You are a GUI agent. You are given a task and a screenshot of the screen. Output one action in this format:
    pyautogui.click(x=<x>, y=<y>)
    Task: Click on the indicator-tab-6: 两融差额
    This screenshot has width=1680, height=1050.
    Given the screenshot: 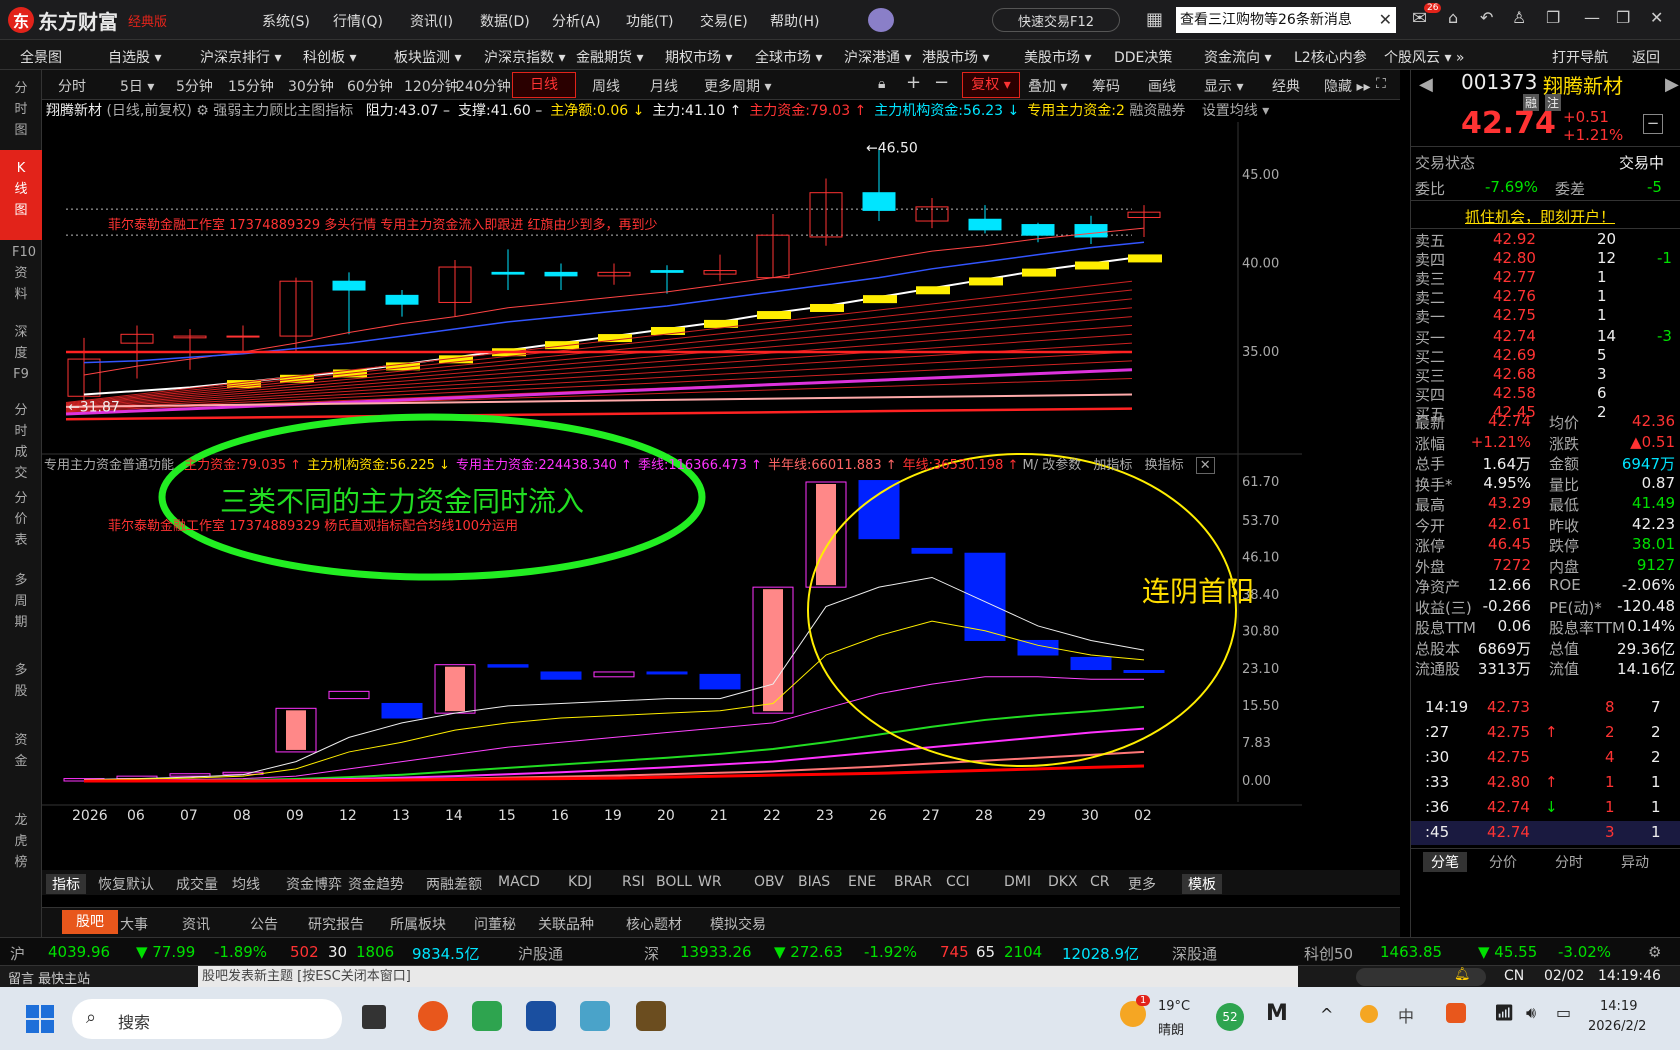 What is the action you would take?
    pyautogui.click(x=454, y=884)
    